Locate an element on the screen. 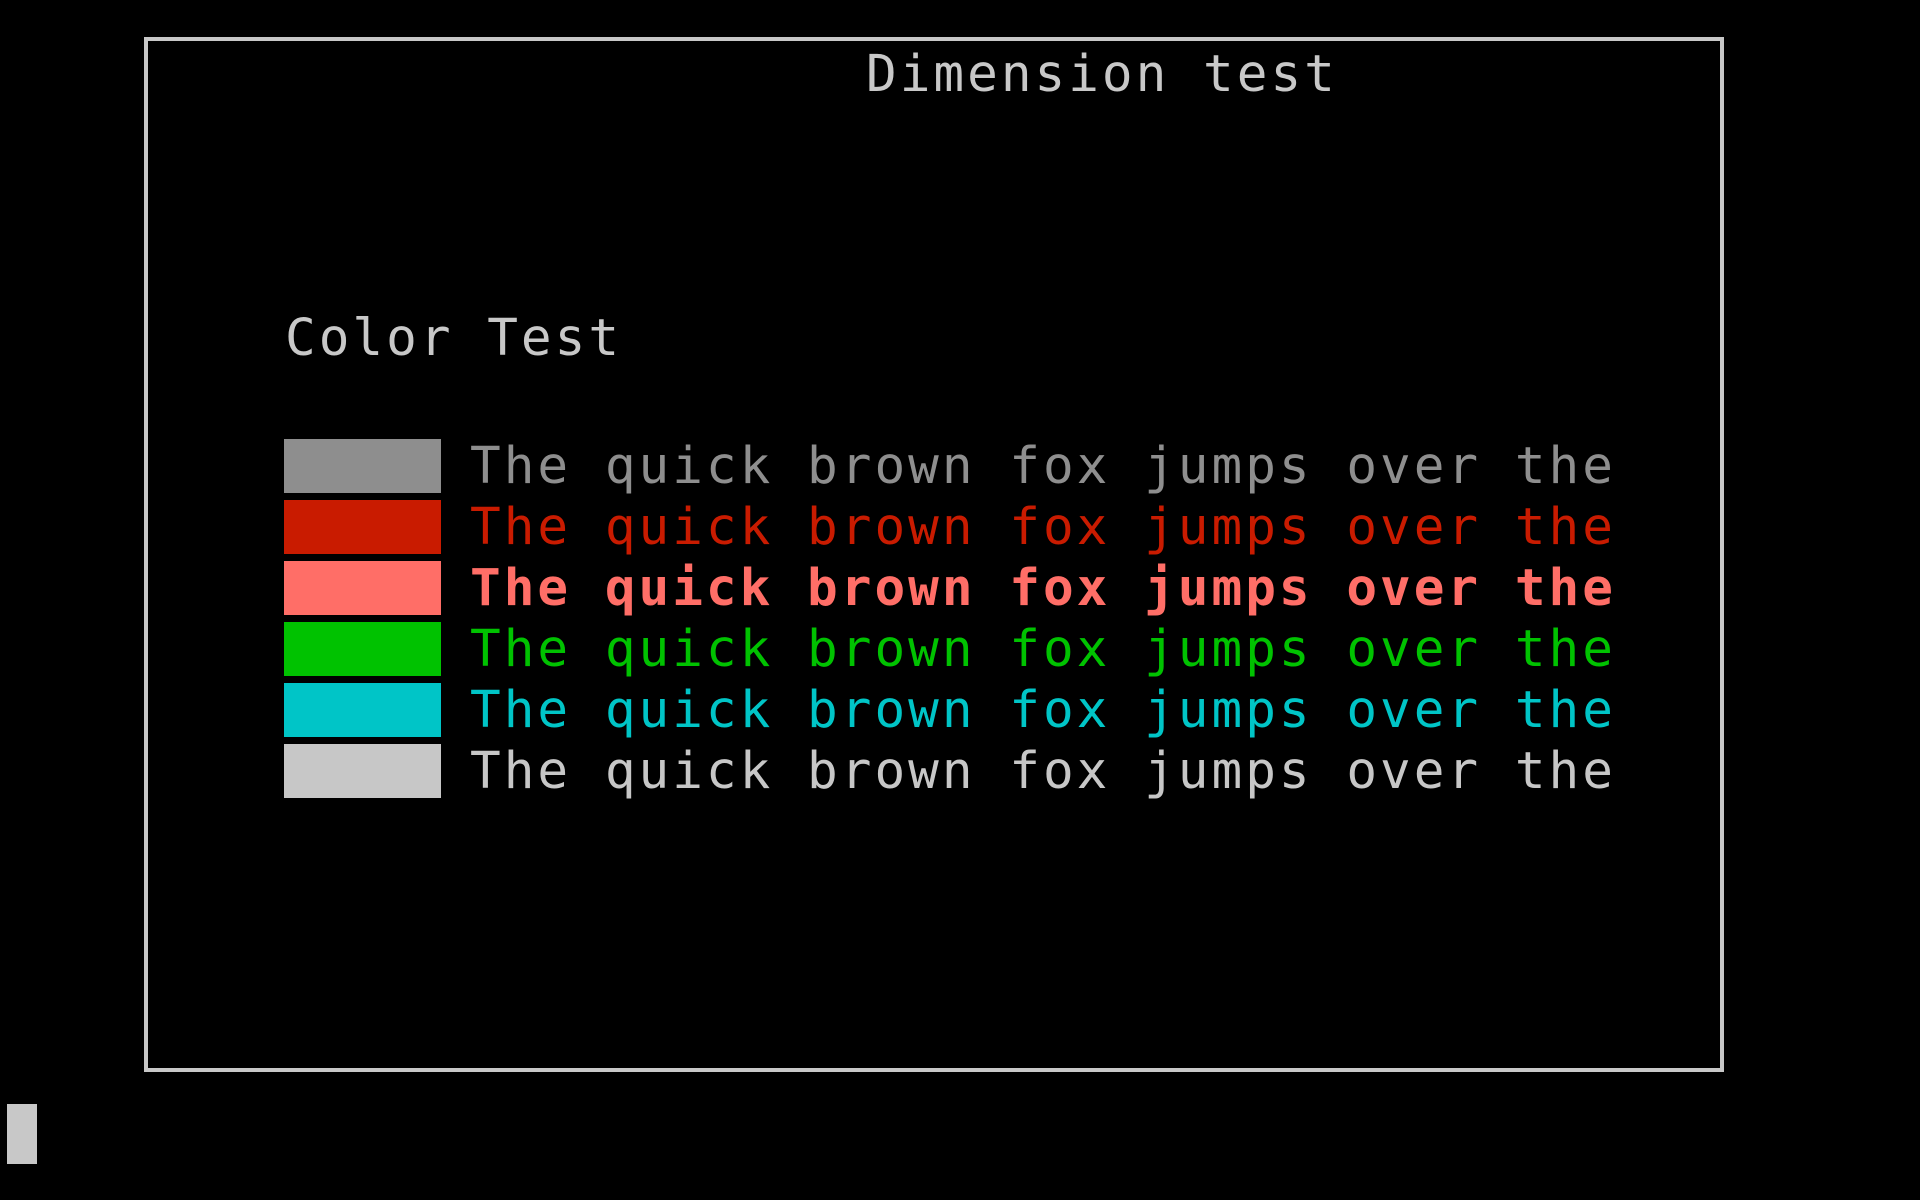 Image resolution: width=1920 pixels, height=1200 pixels. terminal-cursor is located at coordinates (22, 1134).